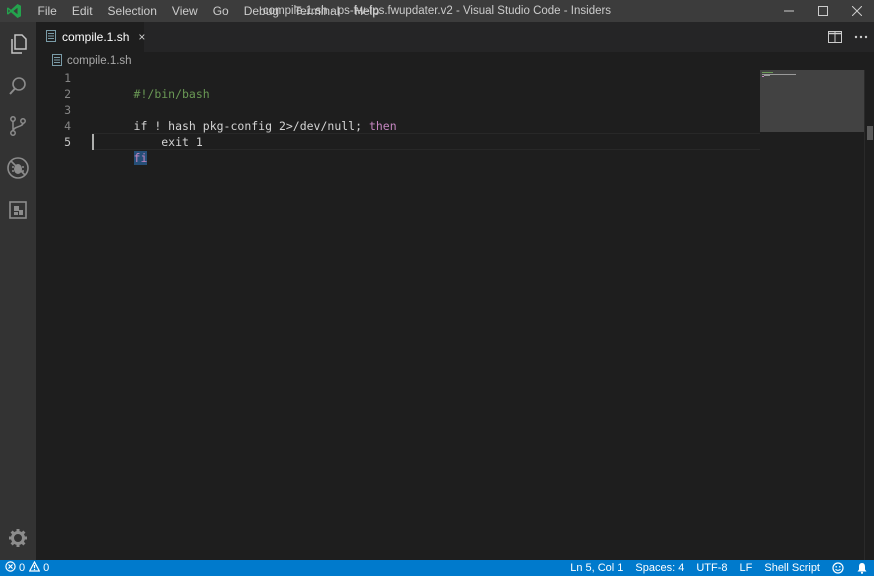 This screenshot has height=576, width=874. Describe the element at coordinates (62, 315) in the screenshot. I see `line-number-gutter: 1 2 3 4 5` at that location.